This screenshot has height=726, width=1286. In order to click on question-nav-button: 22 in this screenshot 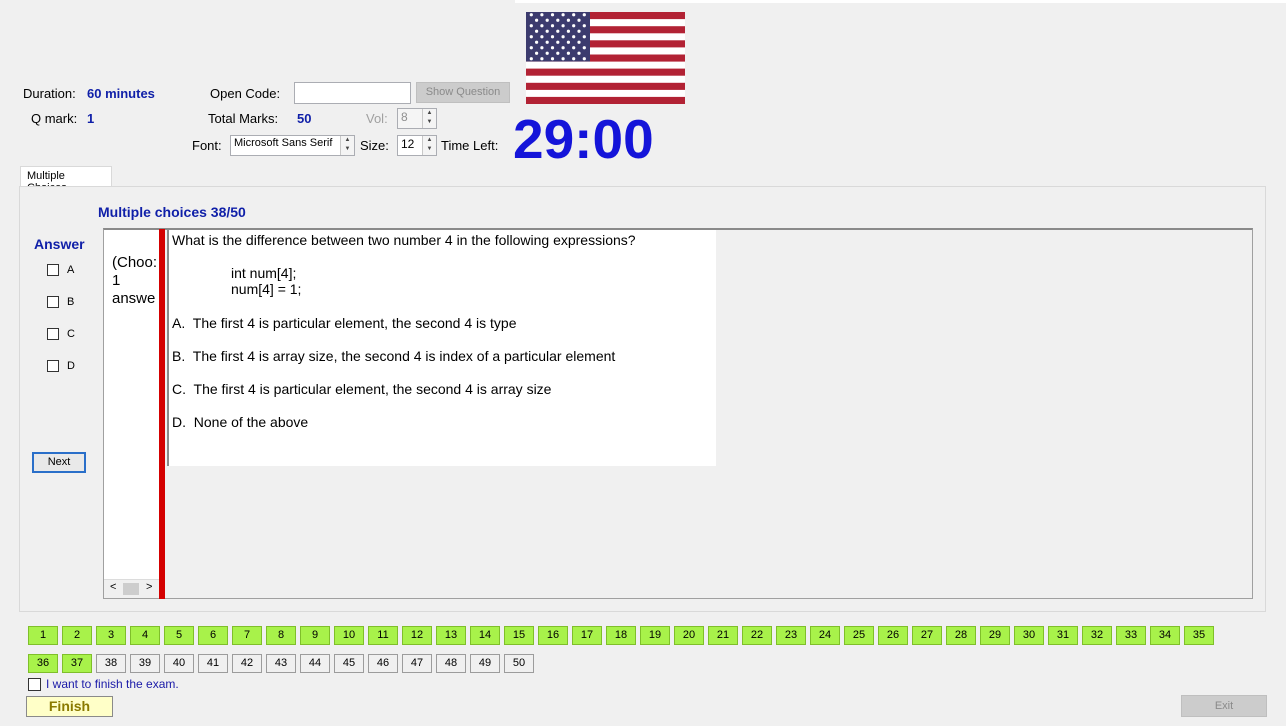, I will do `click(757, 635)`.